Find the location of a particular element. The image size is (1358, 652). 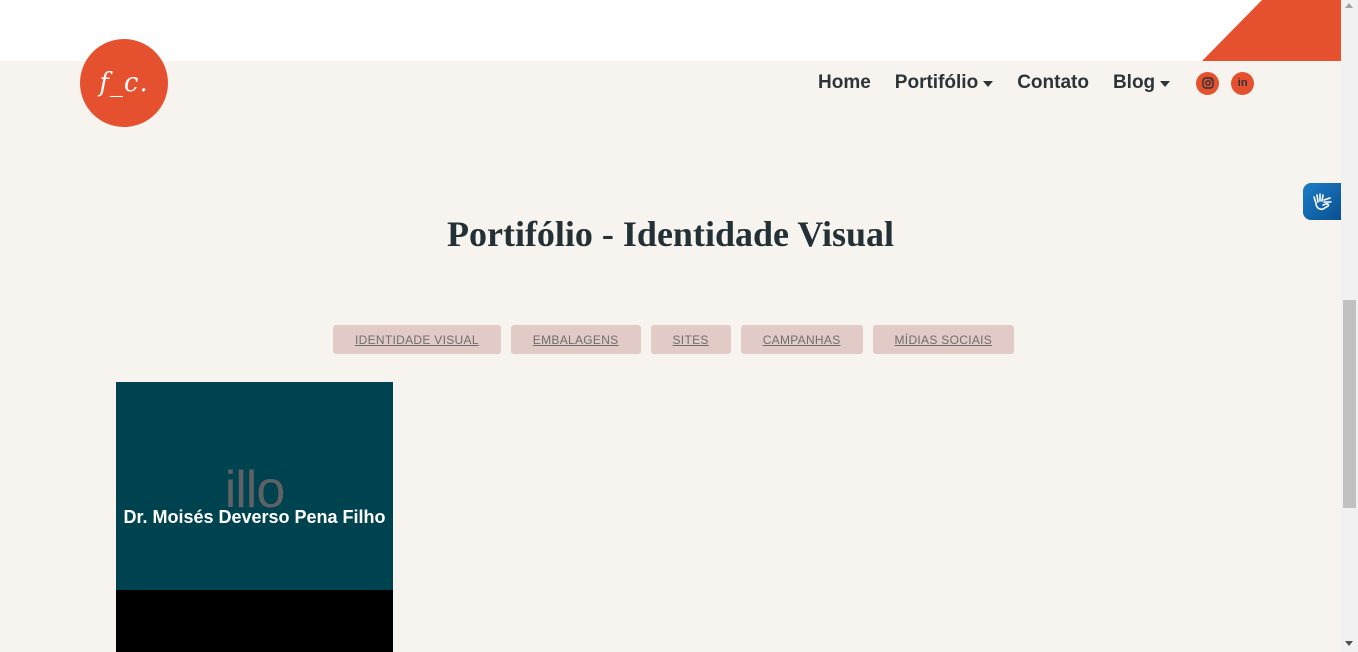

nav-blog: Blog is located at coordinates (1141, 83).